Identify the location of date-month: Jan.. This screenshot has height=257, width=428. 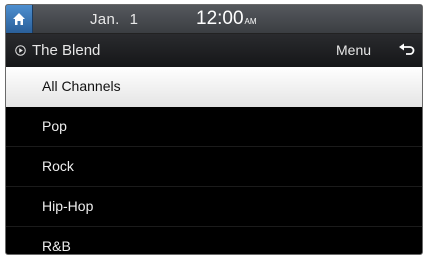
(105, 19).